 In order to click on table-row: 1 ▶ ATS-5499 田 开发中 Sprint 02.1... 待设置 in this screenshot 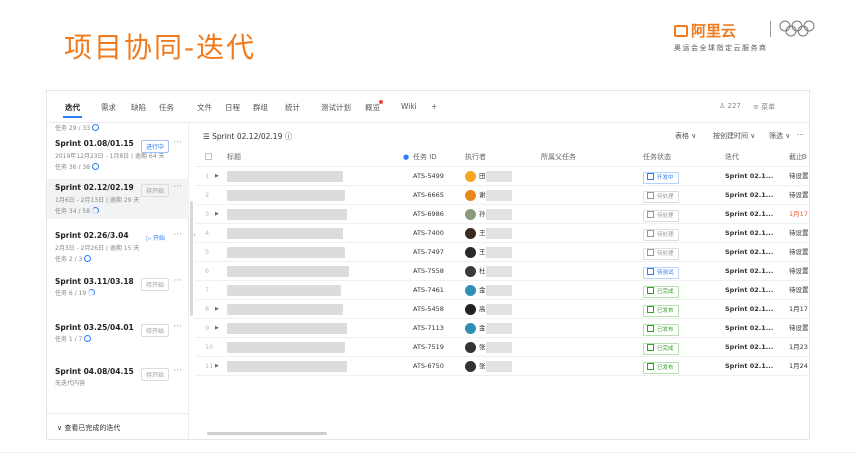, I will do `click(502, 176)`.